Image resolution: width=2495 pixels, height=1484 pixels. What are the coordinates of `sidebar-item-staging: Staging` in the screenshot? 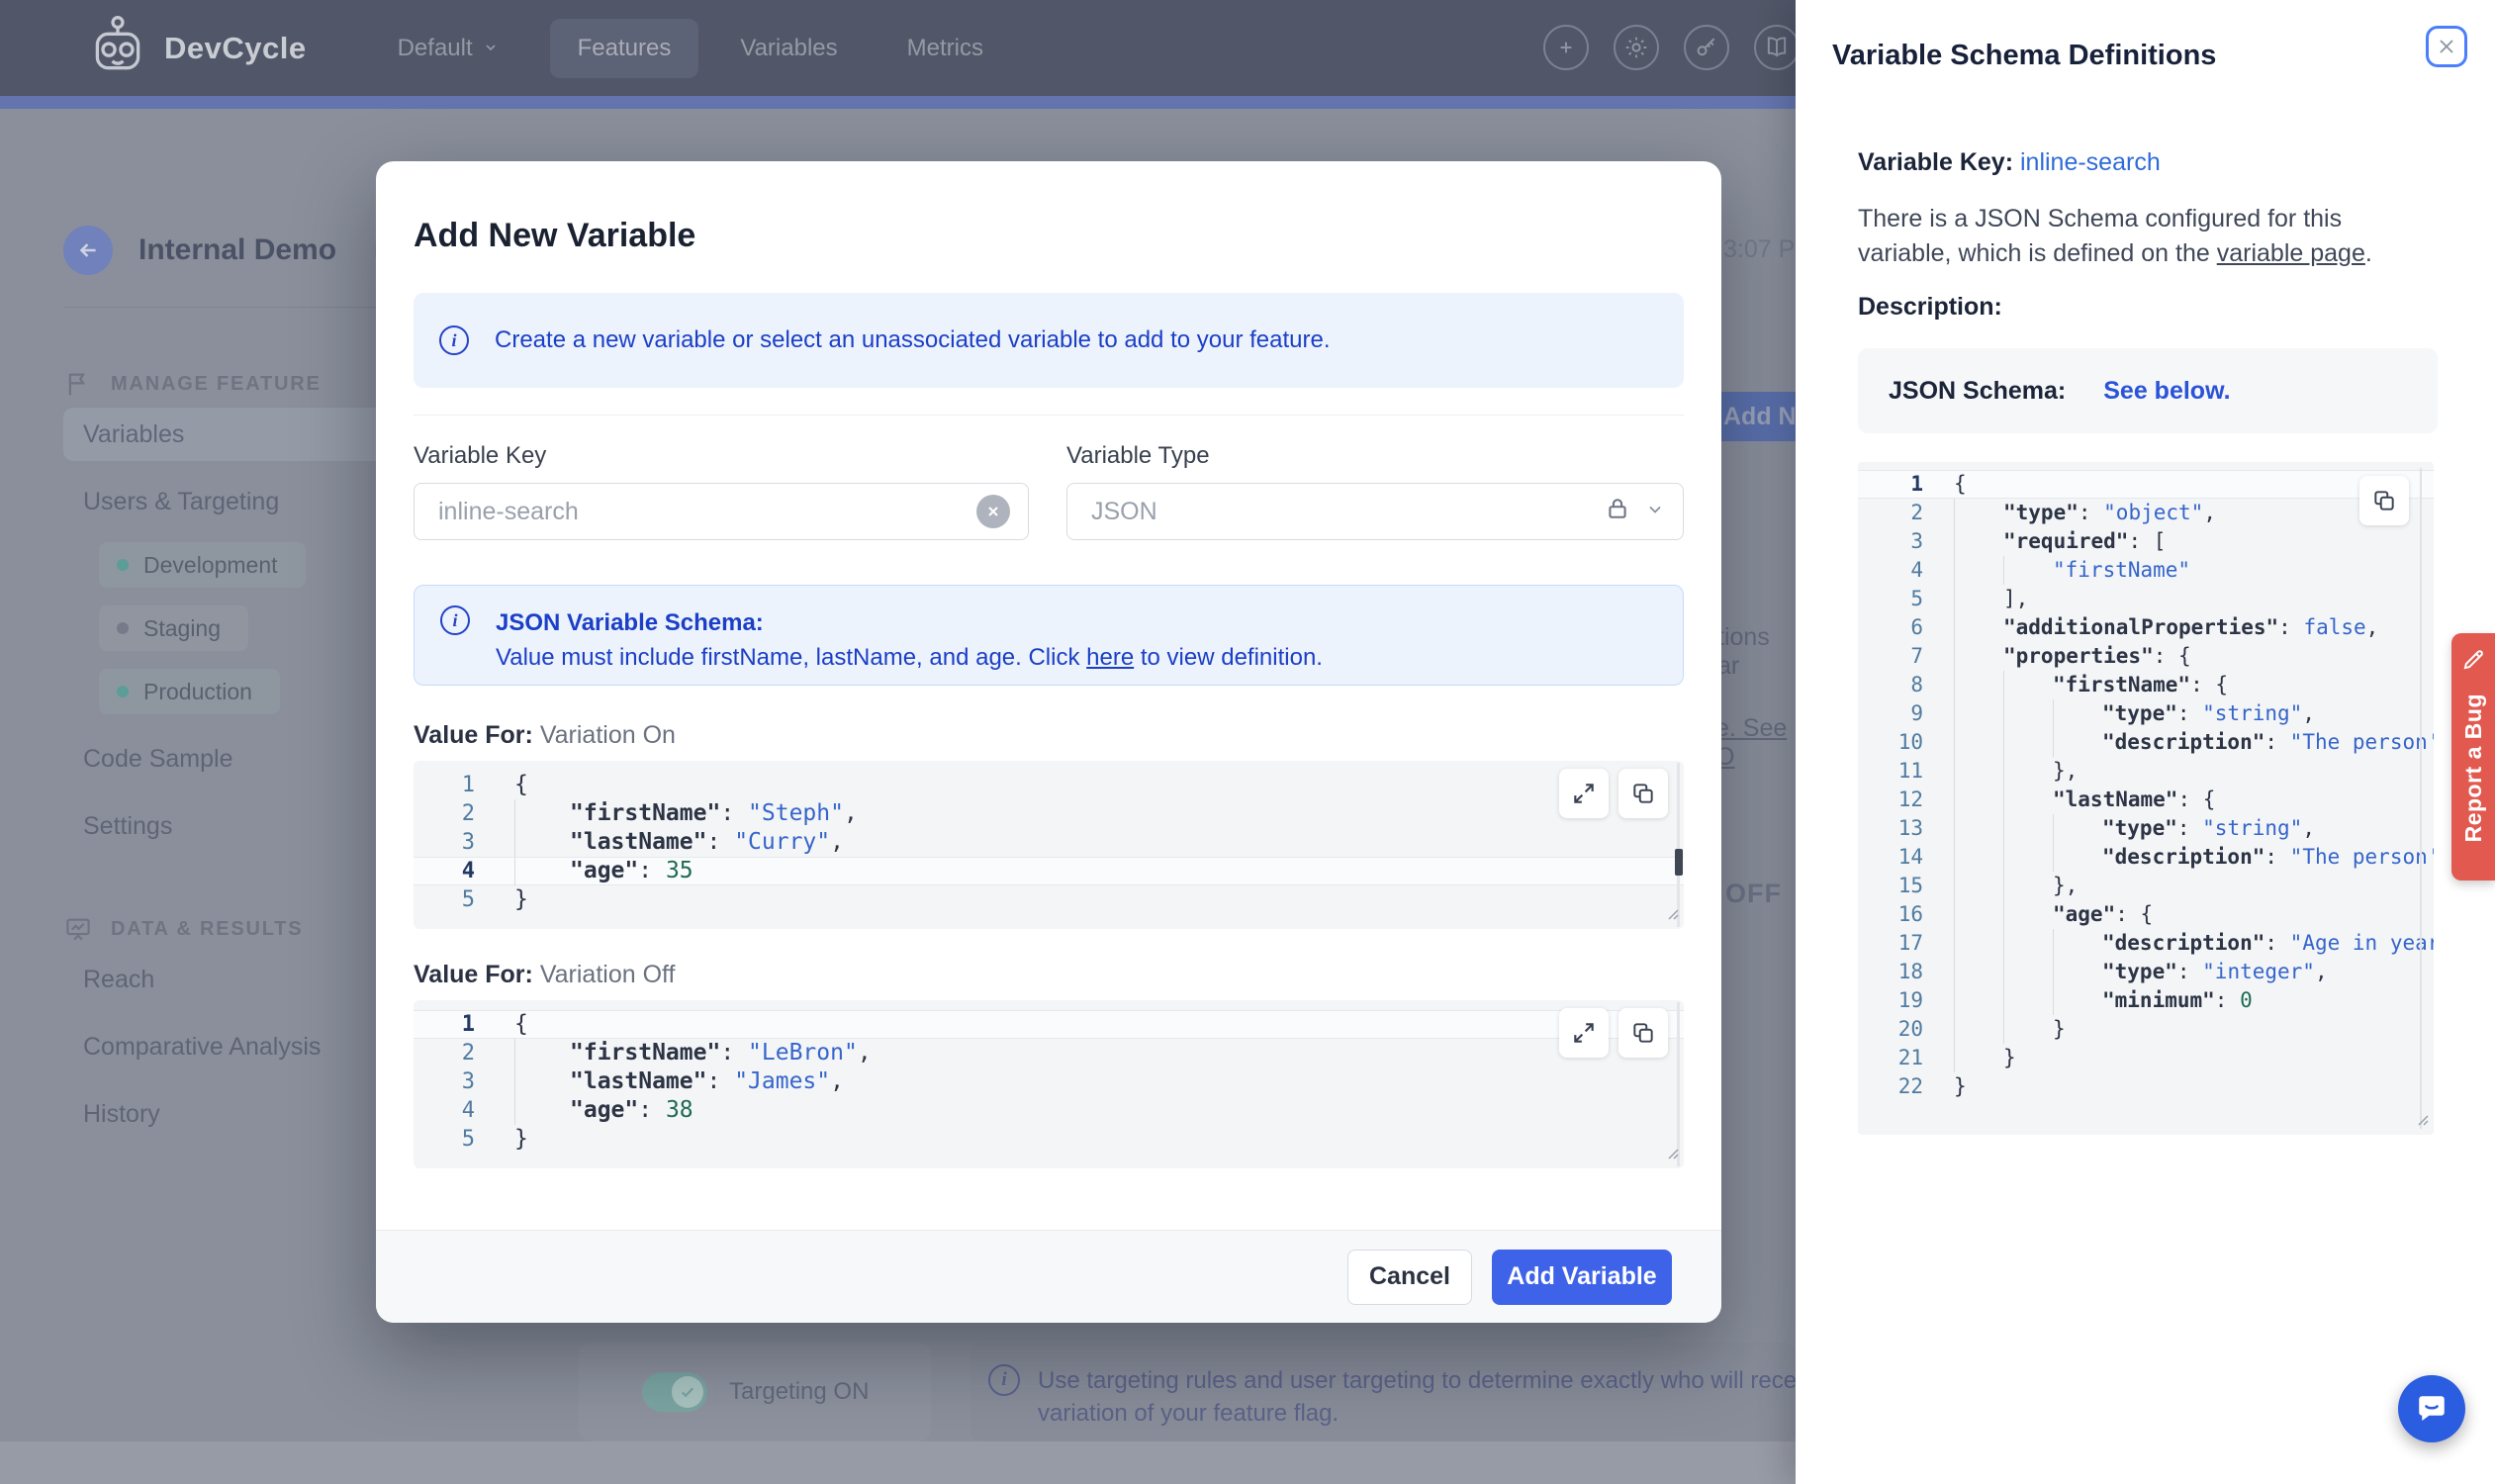 It's located at (174, 628).